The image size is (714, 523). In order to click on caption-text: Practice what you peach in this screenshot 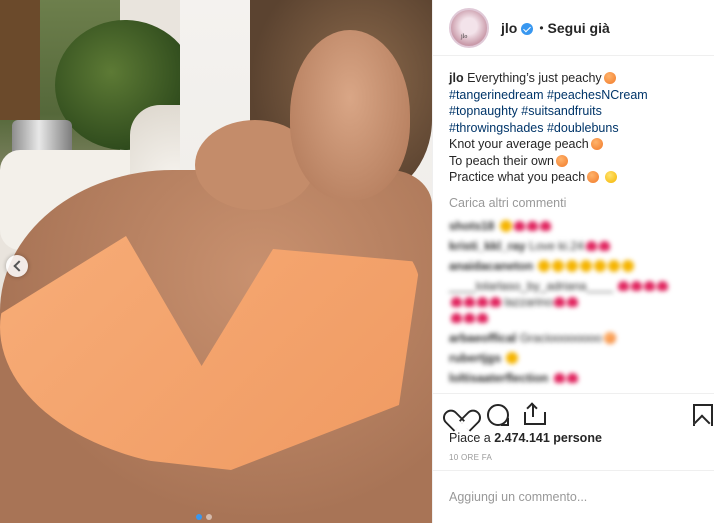, I will do `click(517, 177)`.